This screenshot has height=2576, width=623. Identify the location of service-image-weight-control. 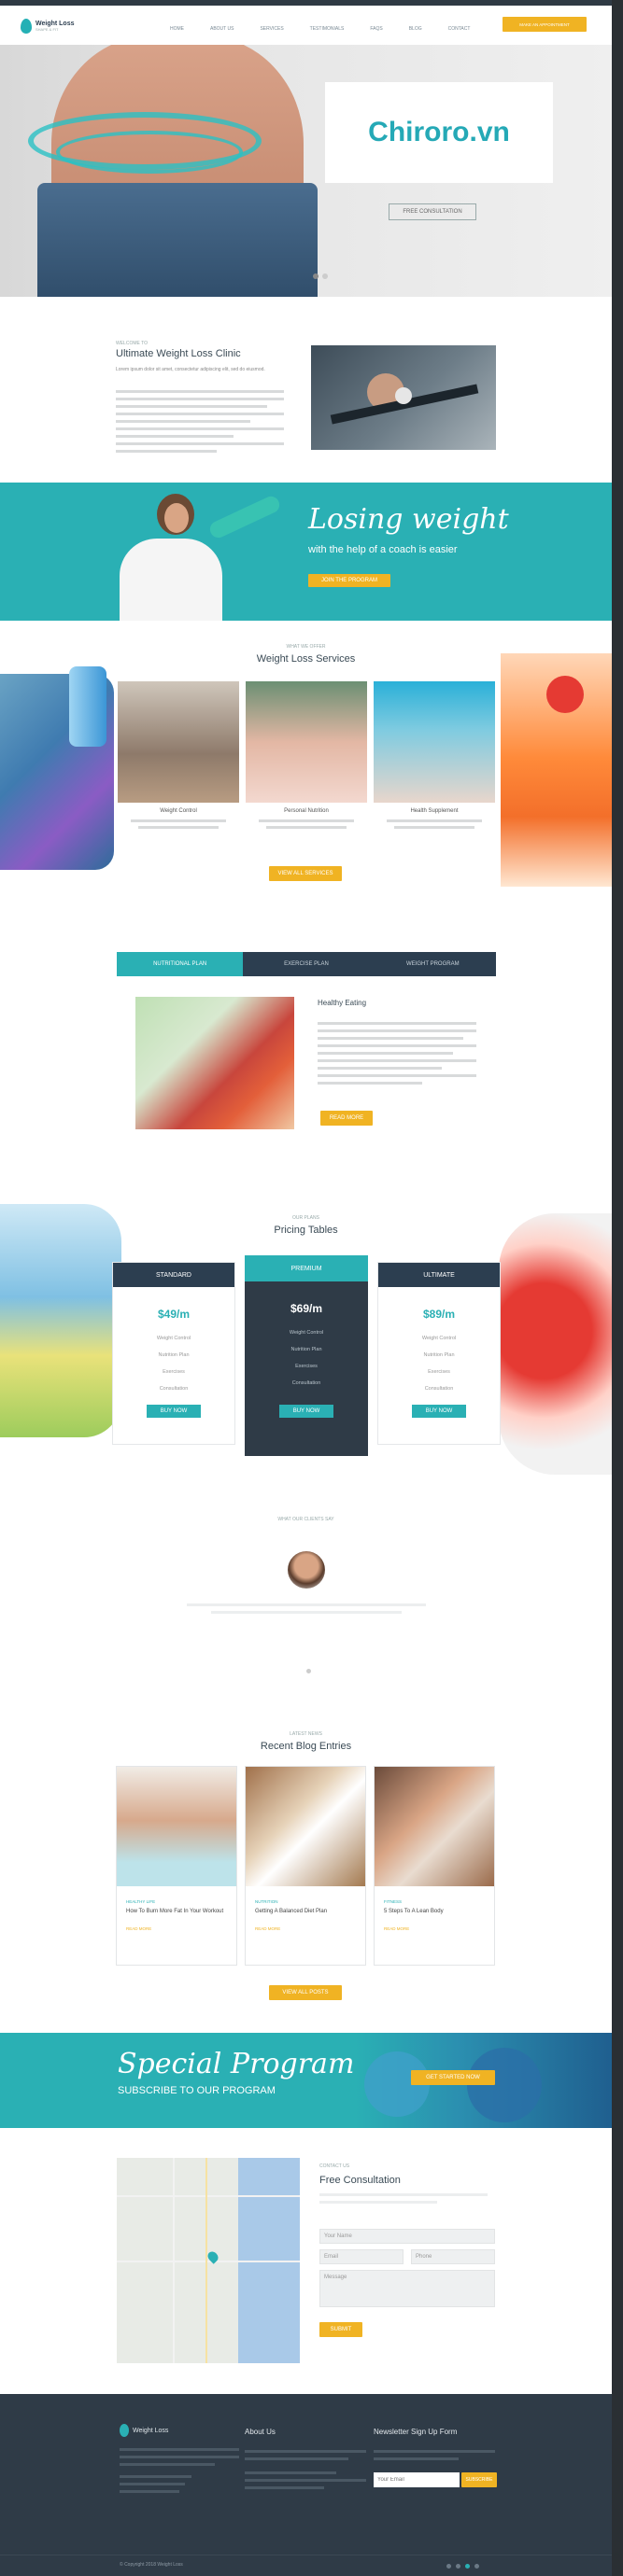
(178, 742).